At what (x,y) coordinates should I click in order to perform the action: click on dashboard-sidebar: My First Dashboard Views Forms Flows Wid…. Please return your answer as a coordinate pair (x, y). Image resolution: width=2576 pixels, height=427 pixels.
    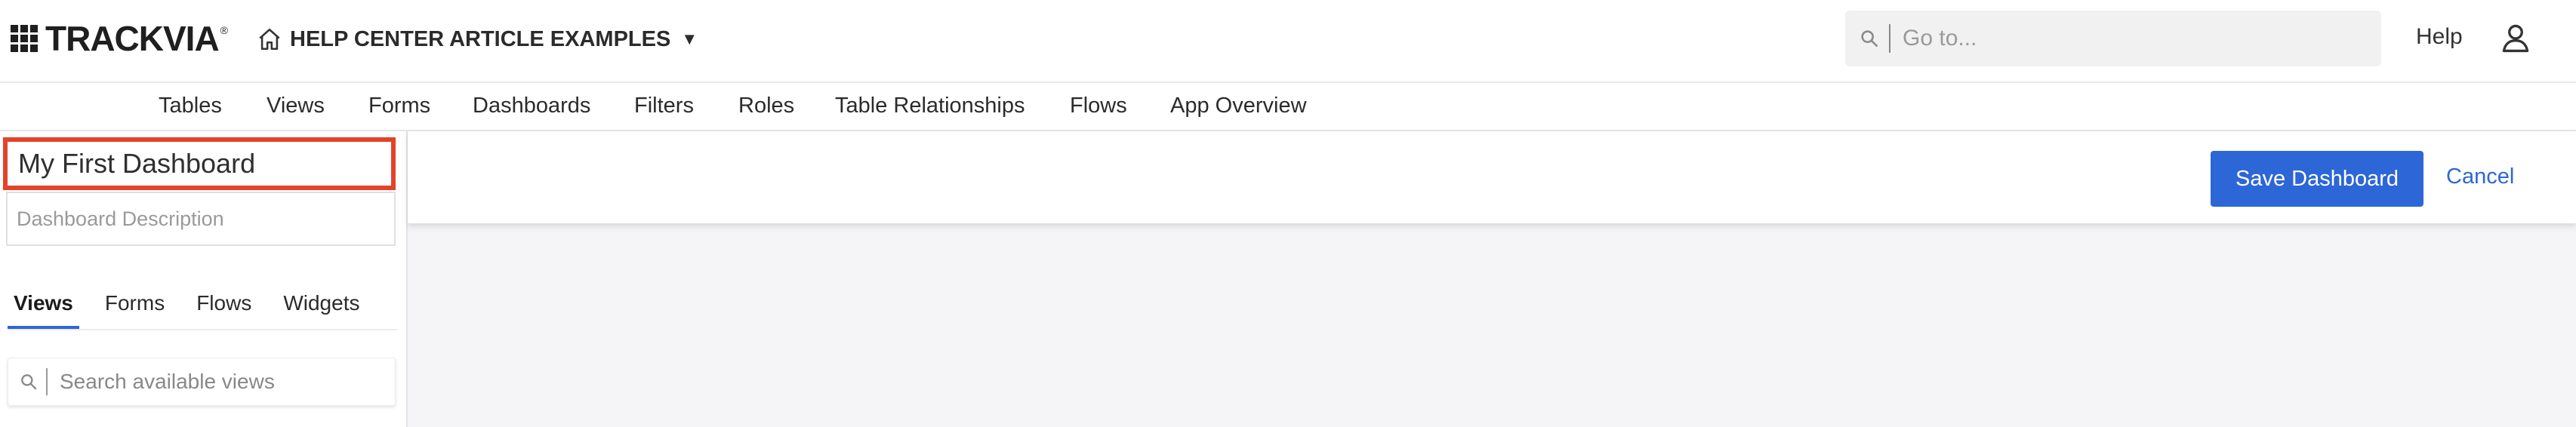
    Looking at the image, I should click on (204, 279).